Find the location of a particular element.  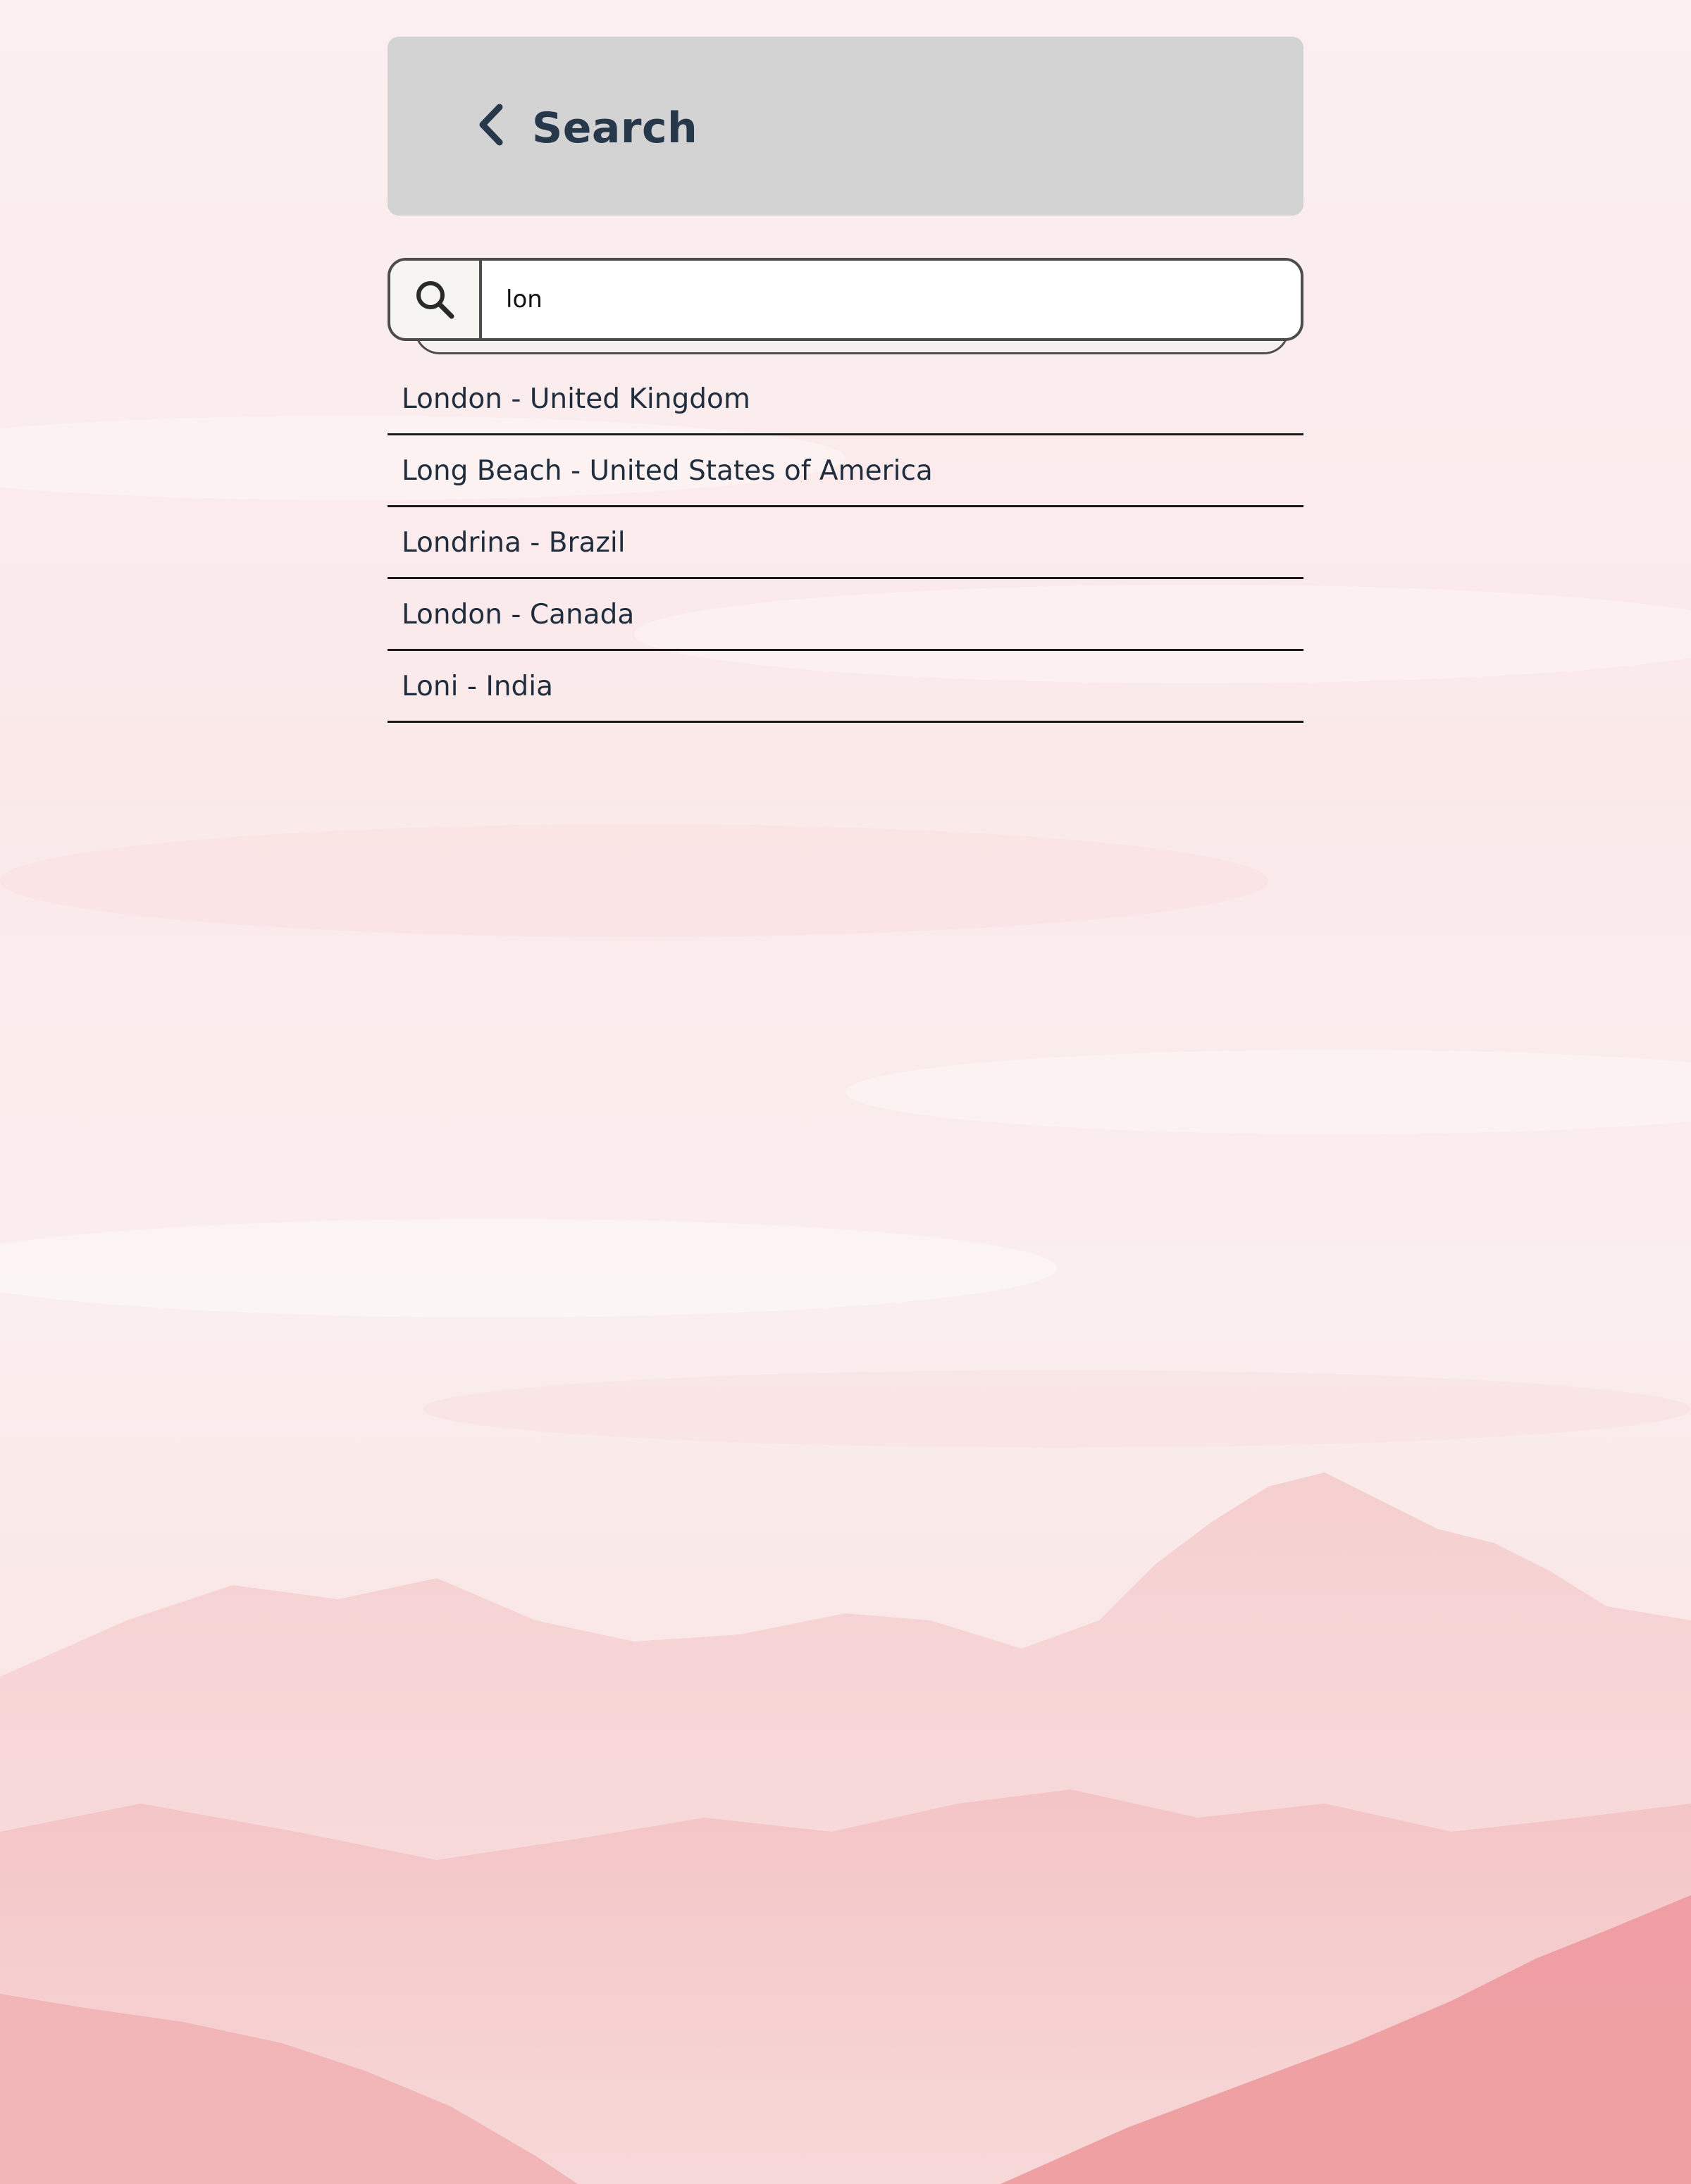

page-title: Search is located at coordinates (615, 128).